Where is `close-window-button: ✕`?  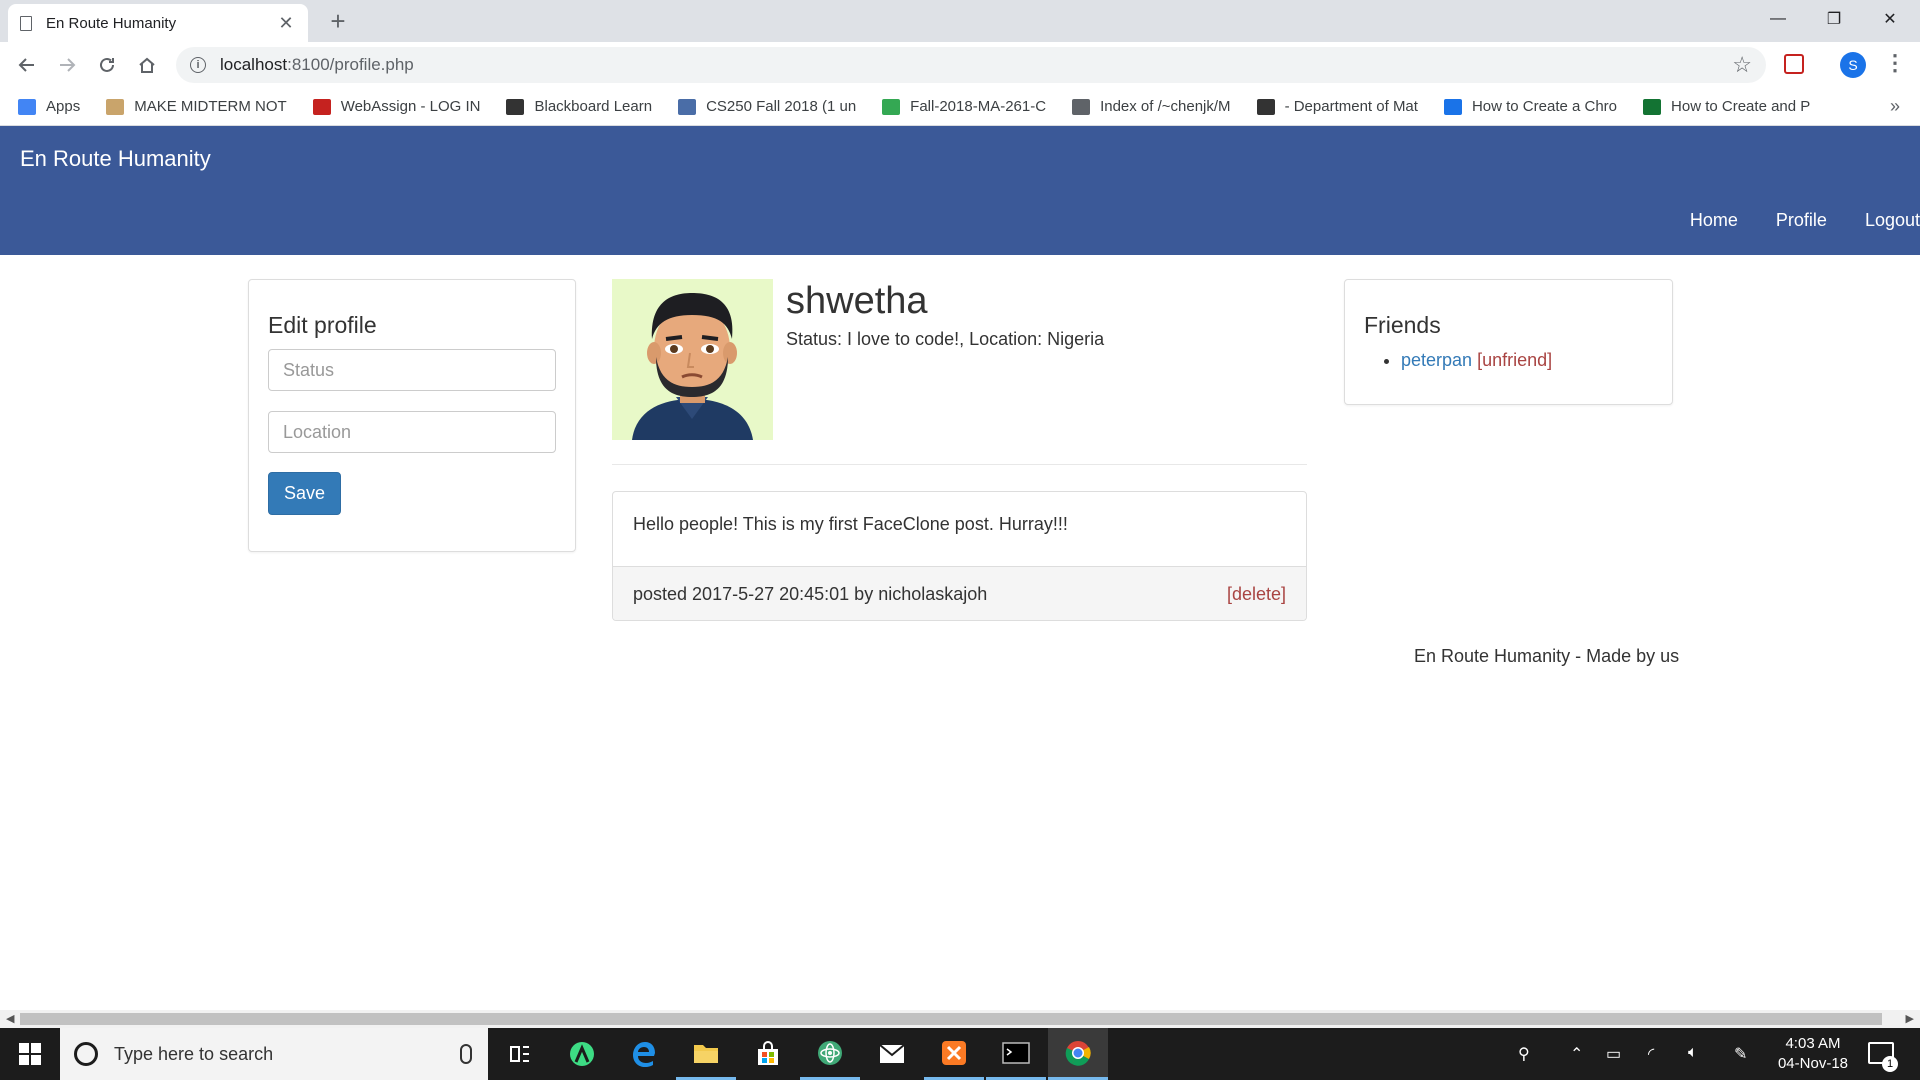
close-window-button: ✕ is located at coordinates (1890, 19).